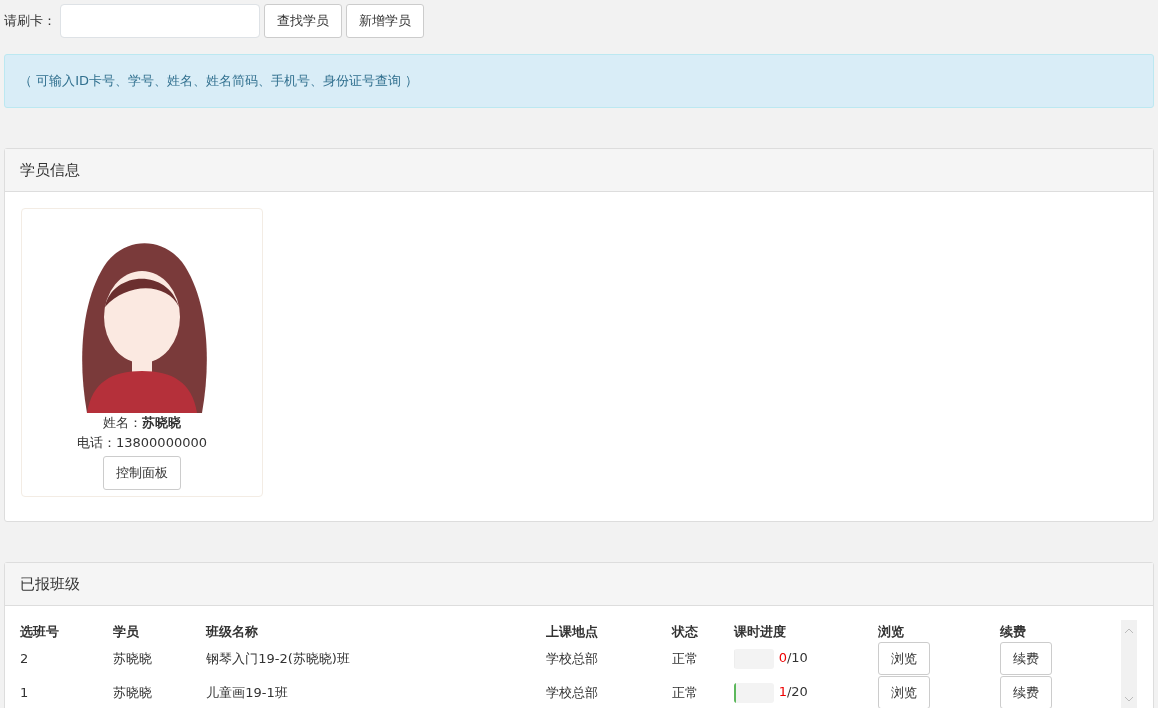  I want to click on card-input-field, so click(160, 21).